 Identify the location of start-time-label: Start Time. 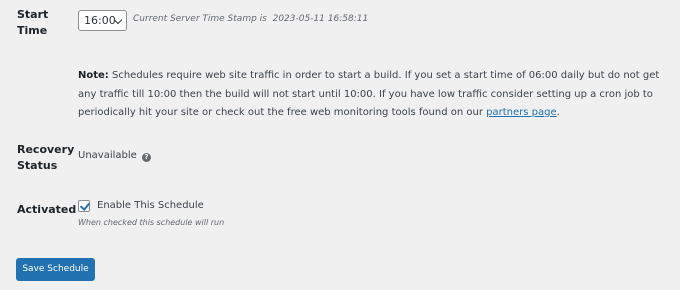
(32, 23).